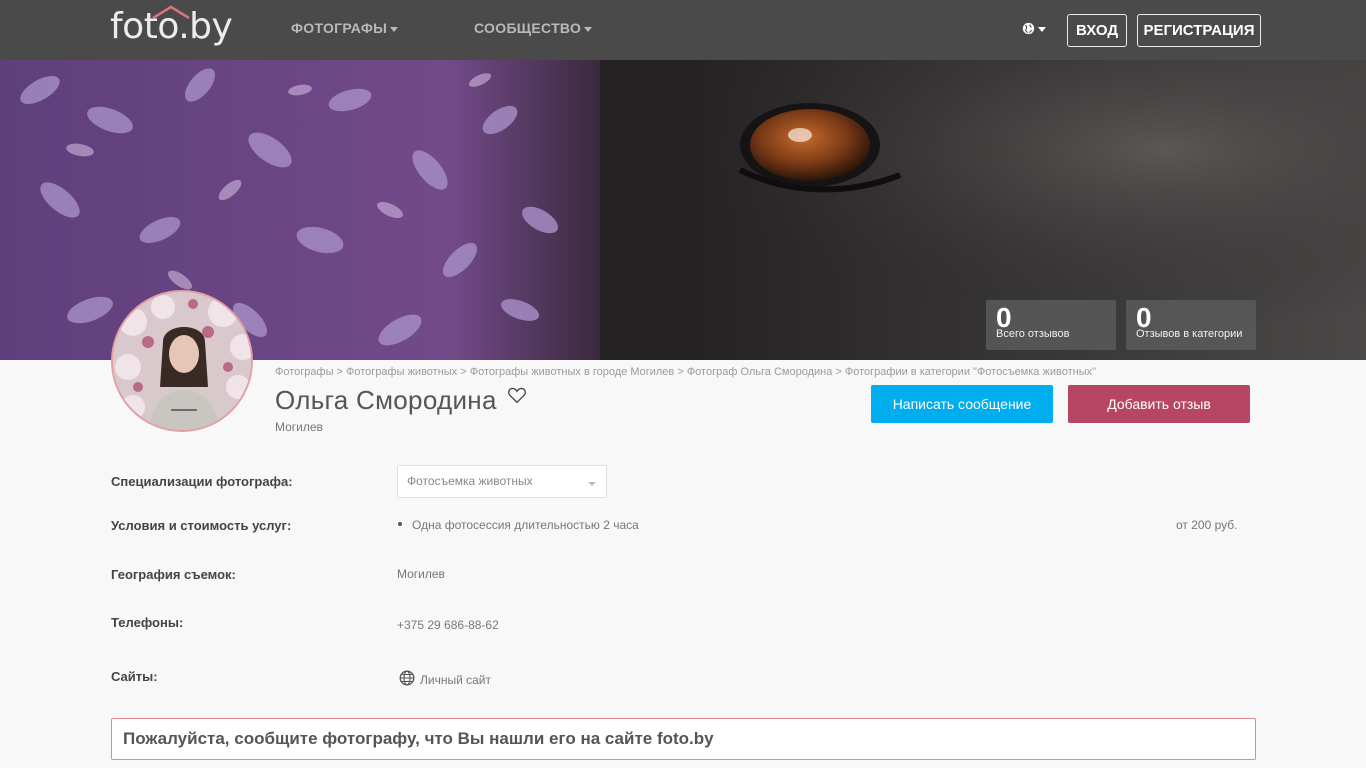  Describe the element at coordinates (134, 676) in the screenshot. I see `sites-label: Сайты:` at that location.